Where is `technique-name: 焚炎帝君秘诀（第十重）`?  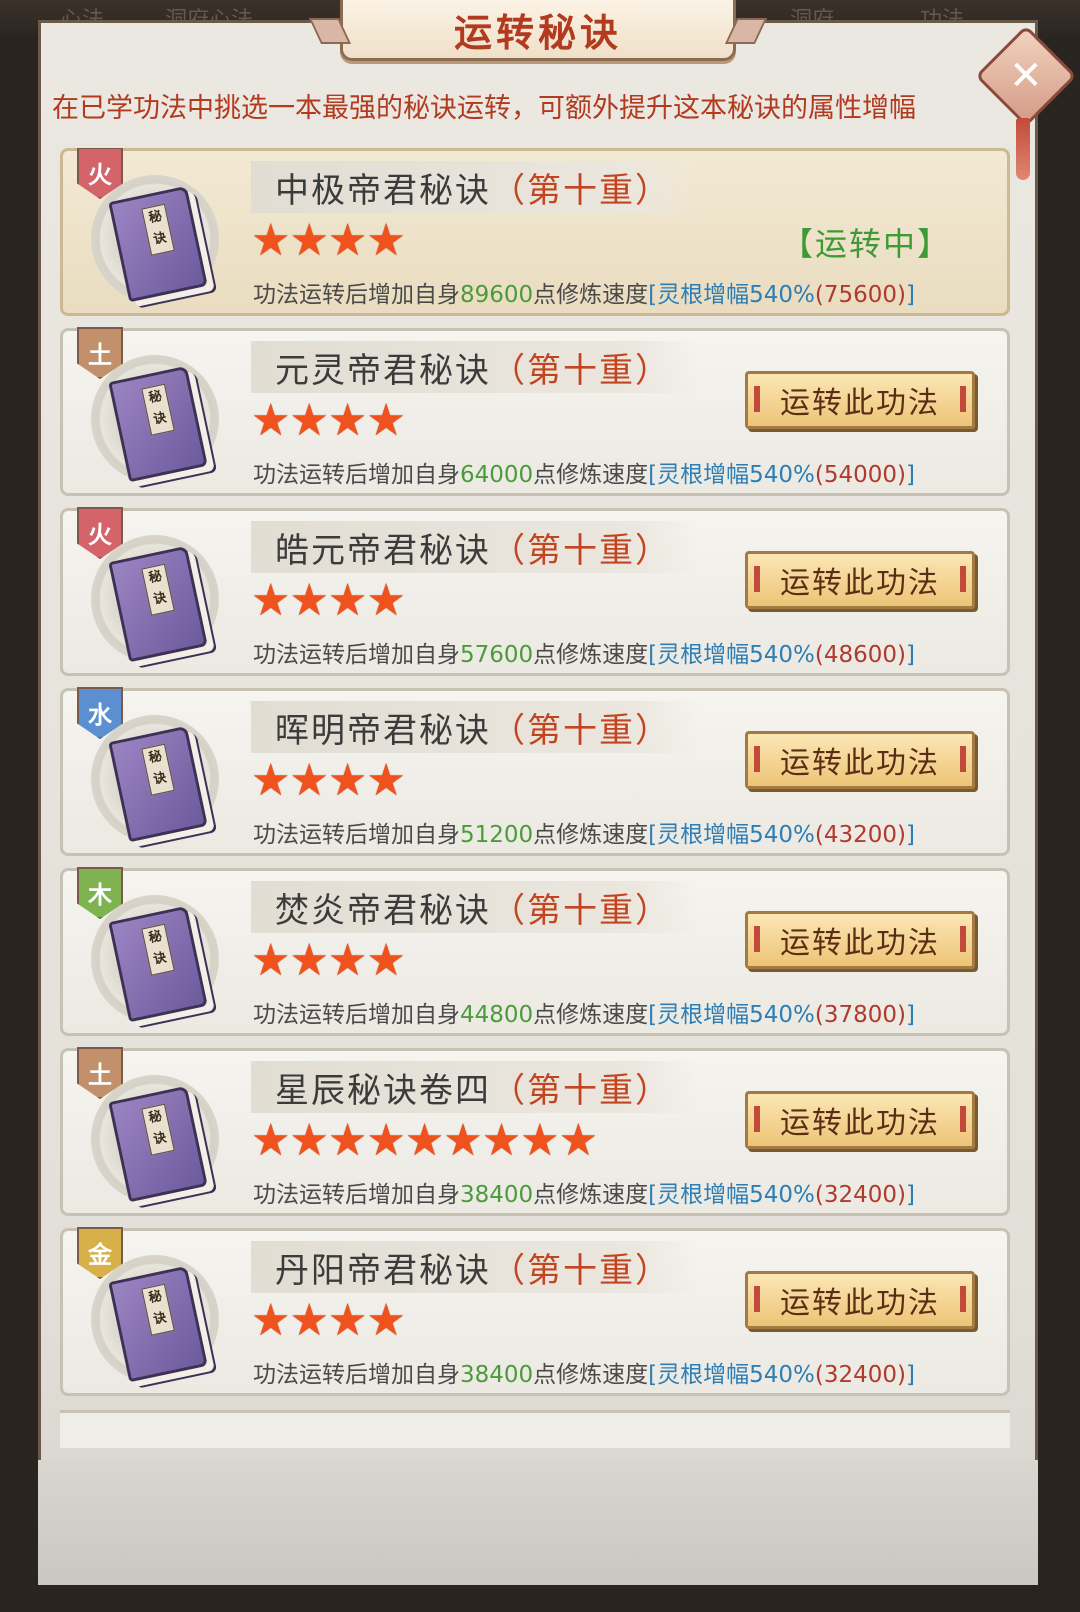 technique-name: 焚炎帝君秘诀（第十重） is located at coordinates (473, 907).